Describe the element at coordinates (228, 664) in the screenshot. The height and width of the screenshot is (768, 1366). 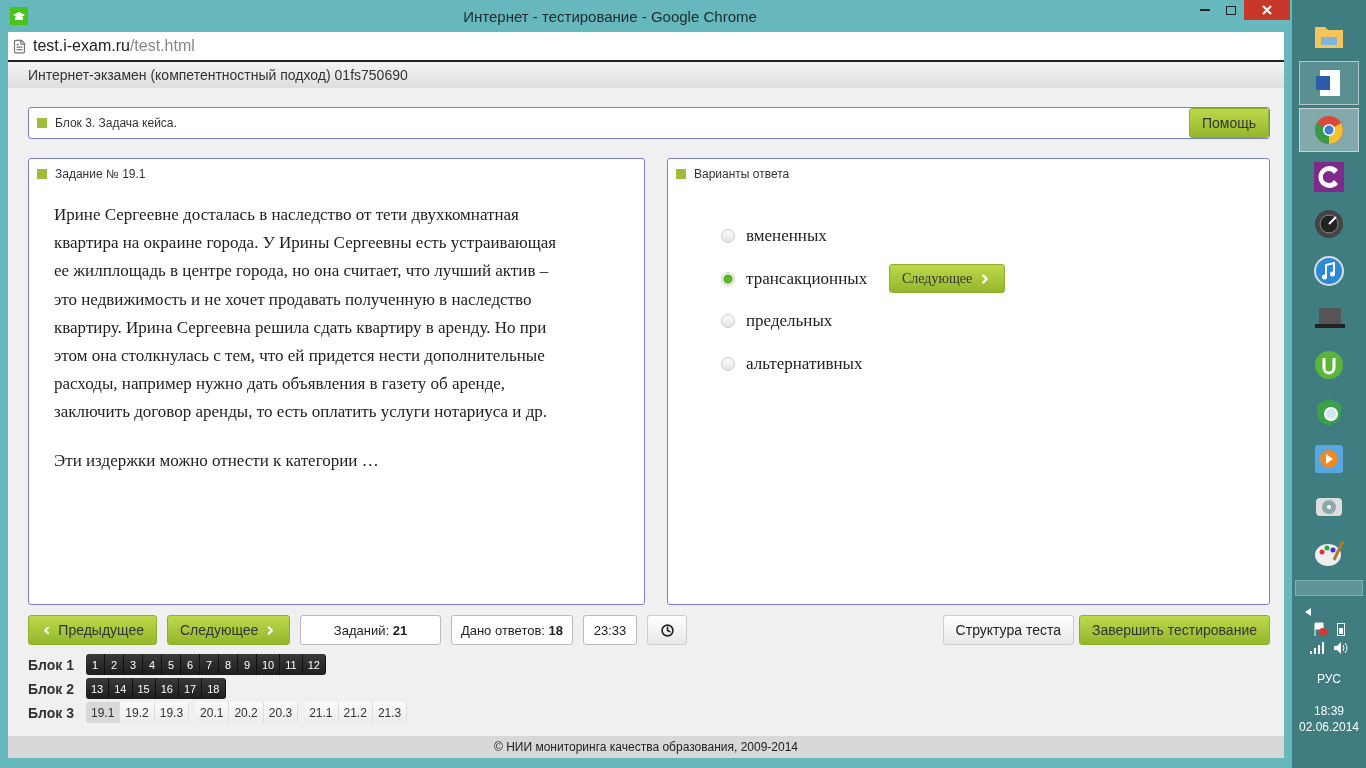
I see `question-tab: 8` at that location.